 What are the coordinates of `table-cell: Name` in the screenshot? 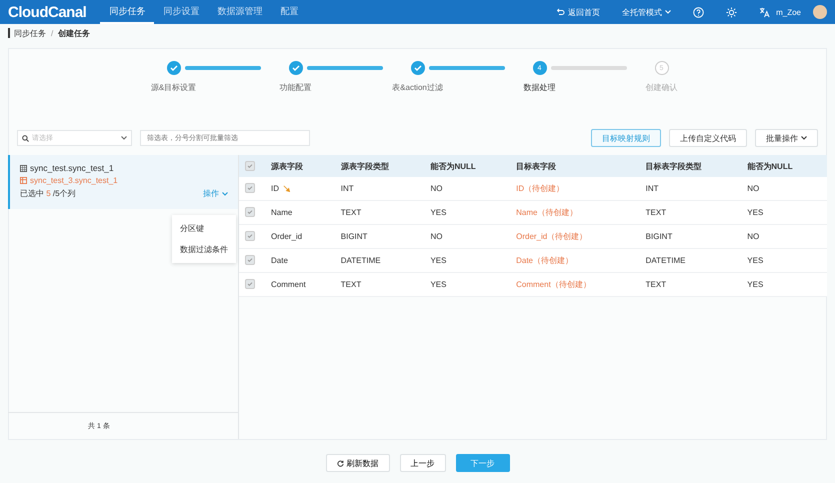 It's located at (281, 212).